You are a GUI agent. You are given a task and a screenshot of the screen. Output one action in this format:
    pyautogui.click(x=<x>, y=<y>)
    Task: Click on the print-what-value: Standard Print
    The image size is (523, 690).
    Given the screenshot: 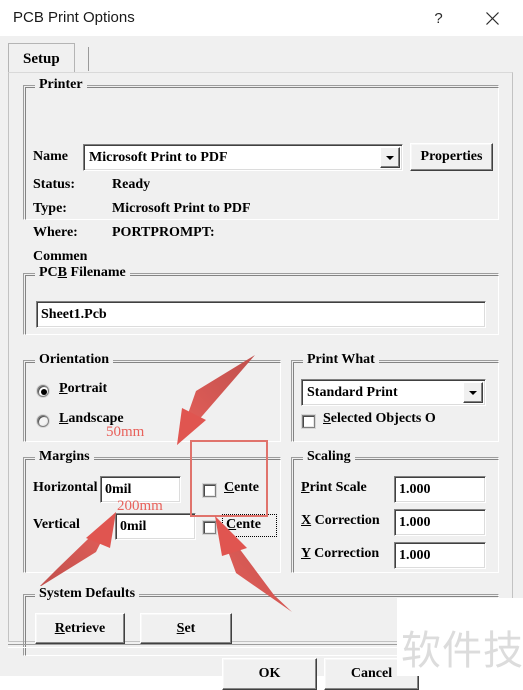 What is the action you would take?
    pyautogui.click(x=352, y=392)
    